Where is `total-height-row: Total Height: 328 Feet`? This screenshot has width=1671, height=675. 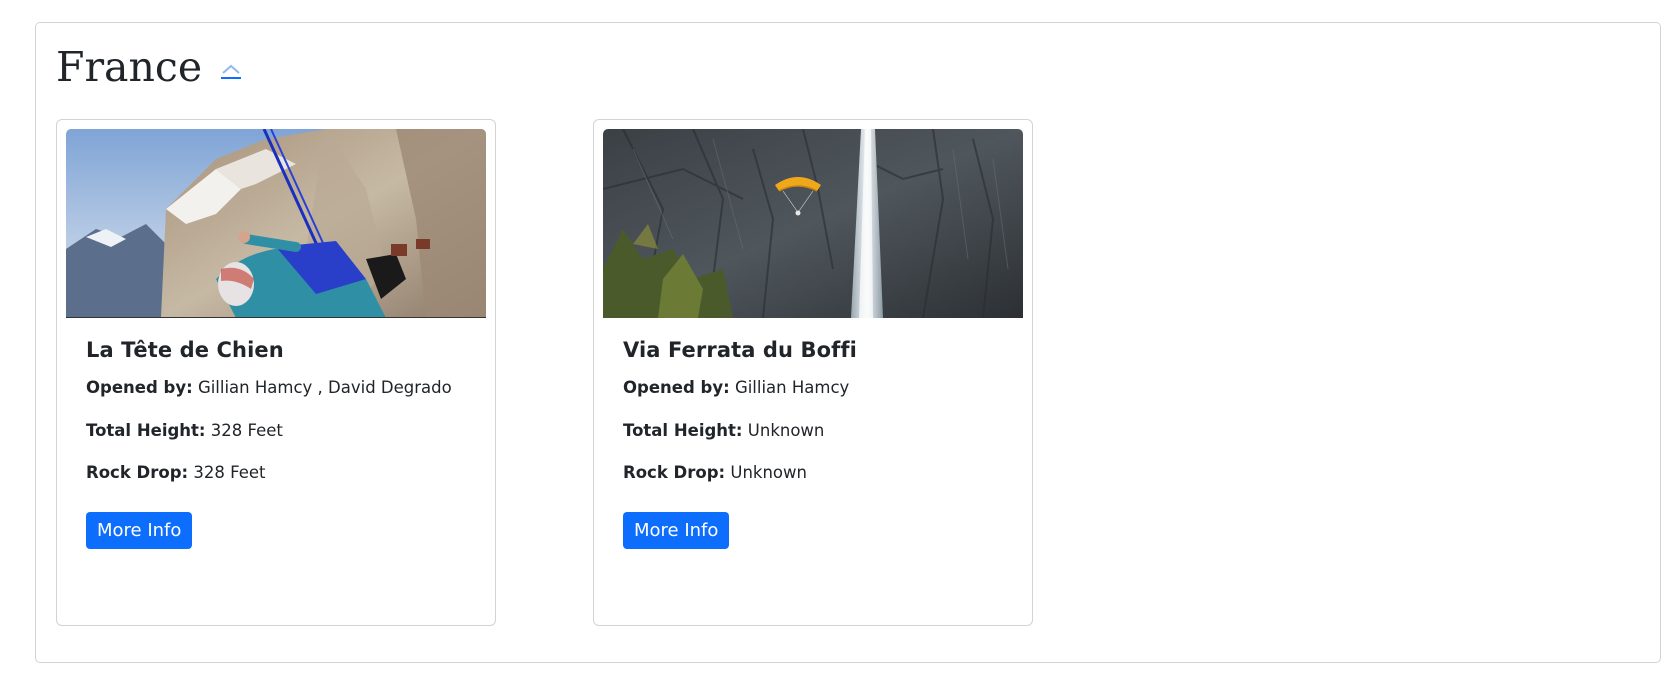
total-height-row: Total Height: 328 Feet is located at coordinates (280, 430).